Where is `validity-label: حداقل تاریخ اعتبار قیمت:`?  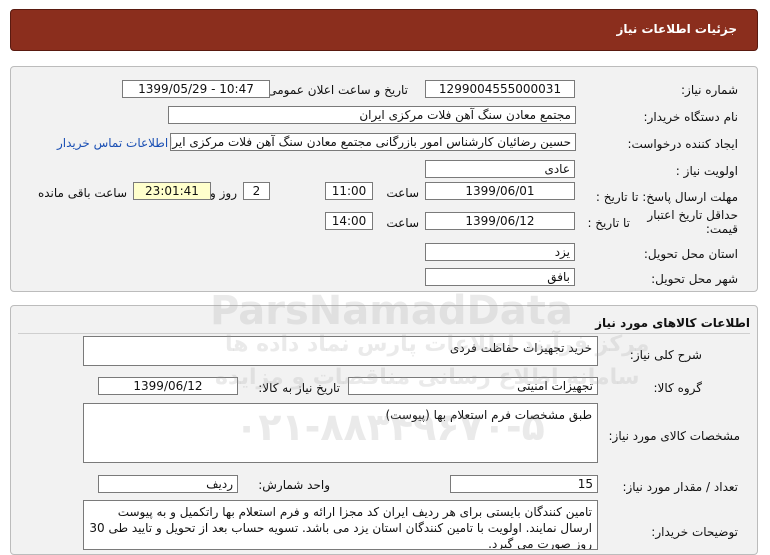
validity-label: حداقل تاریخ اعتبار قیمت: is located at coordinates (692, 222).